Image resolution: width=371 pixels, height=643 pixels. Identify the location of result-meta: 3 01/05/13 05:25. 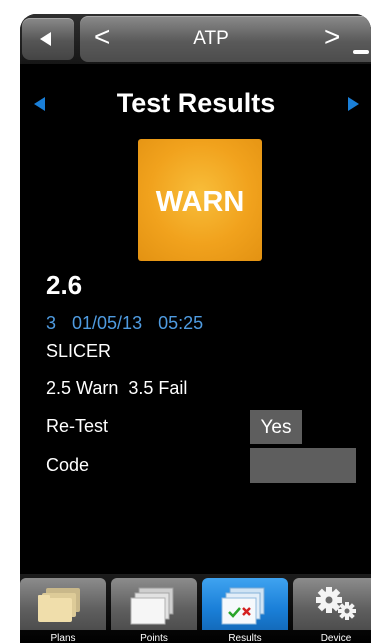
(132, 323).